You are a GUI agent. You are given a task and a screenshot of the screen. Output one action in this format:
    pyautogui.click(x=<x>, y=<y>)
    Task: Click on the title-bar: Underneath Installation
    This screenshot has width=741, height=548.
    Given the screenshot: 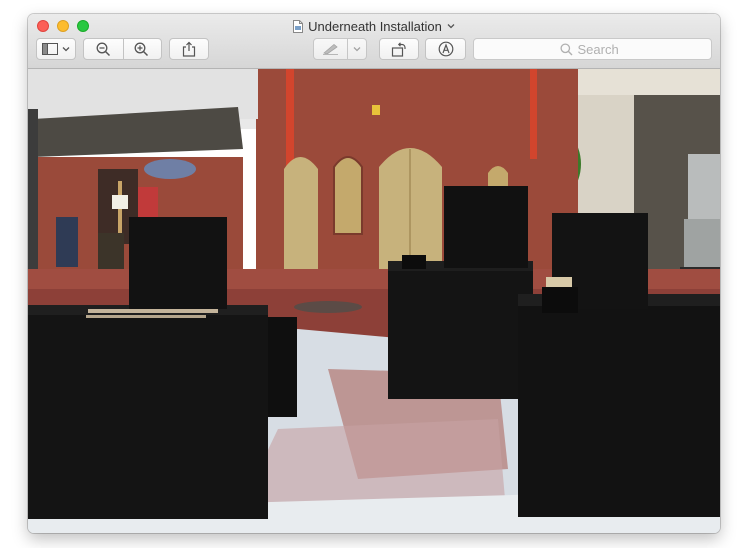 What is the action you would take?
    pyautogui.click(x=374, y=41)
    